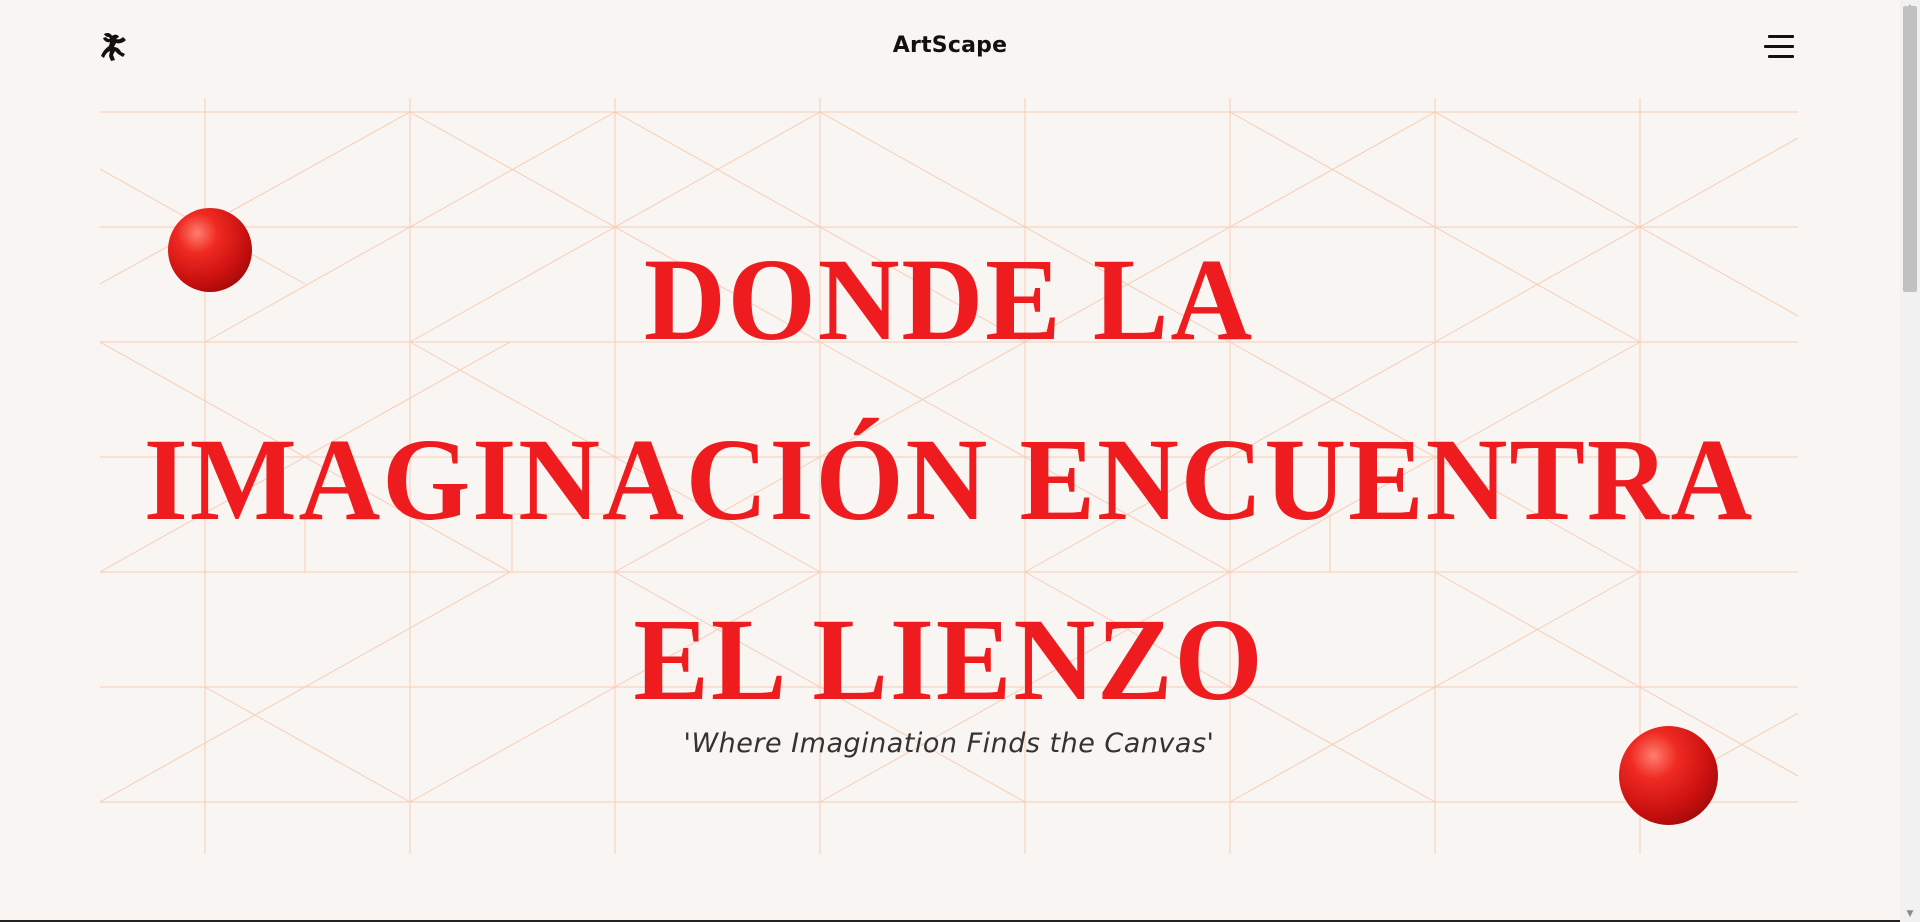 The image size is (1920, 922). Describe the element at coordinates (949, 299) in the screenshot. I see `hero-title-line: DONDE LA` at that location.